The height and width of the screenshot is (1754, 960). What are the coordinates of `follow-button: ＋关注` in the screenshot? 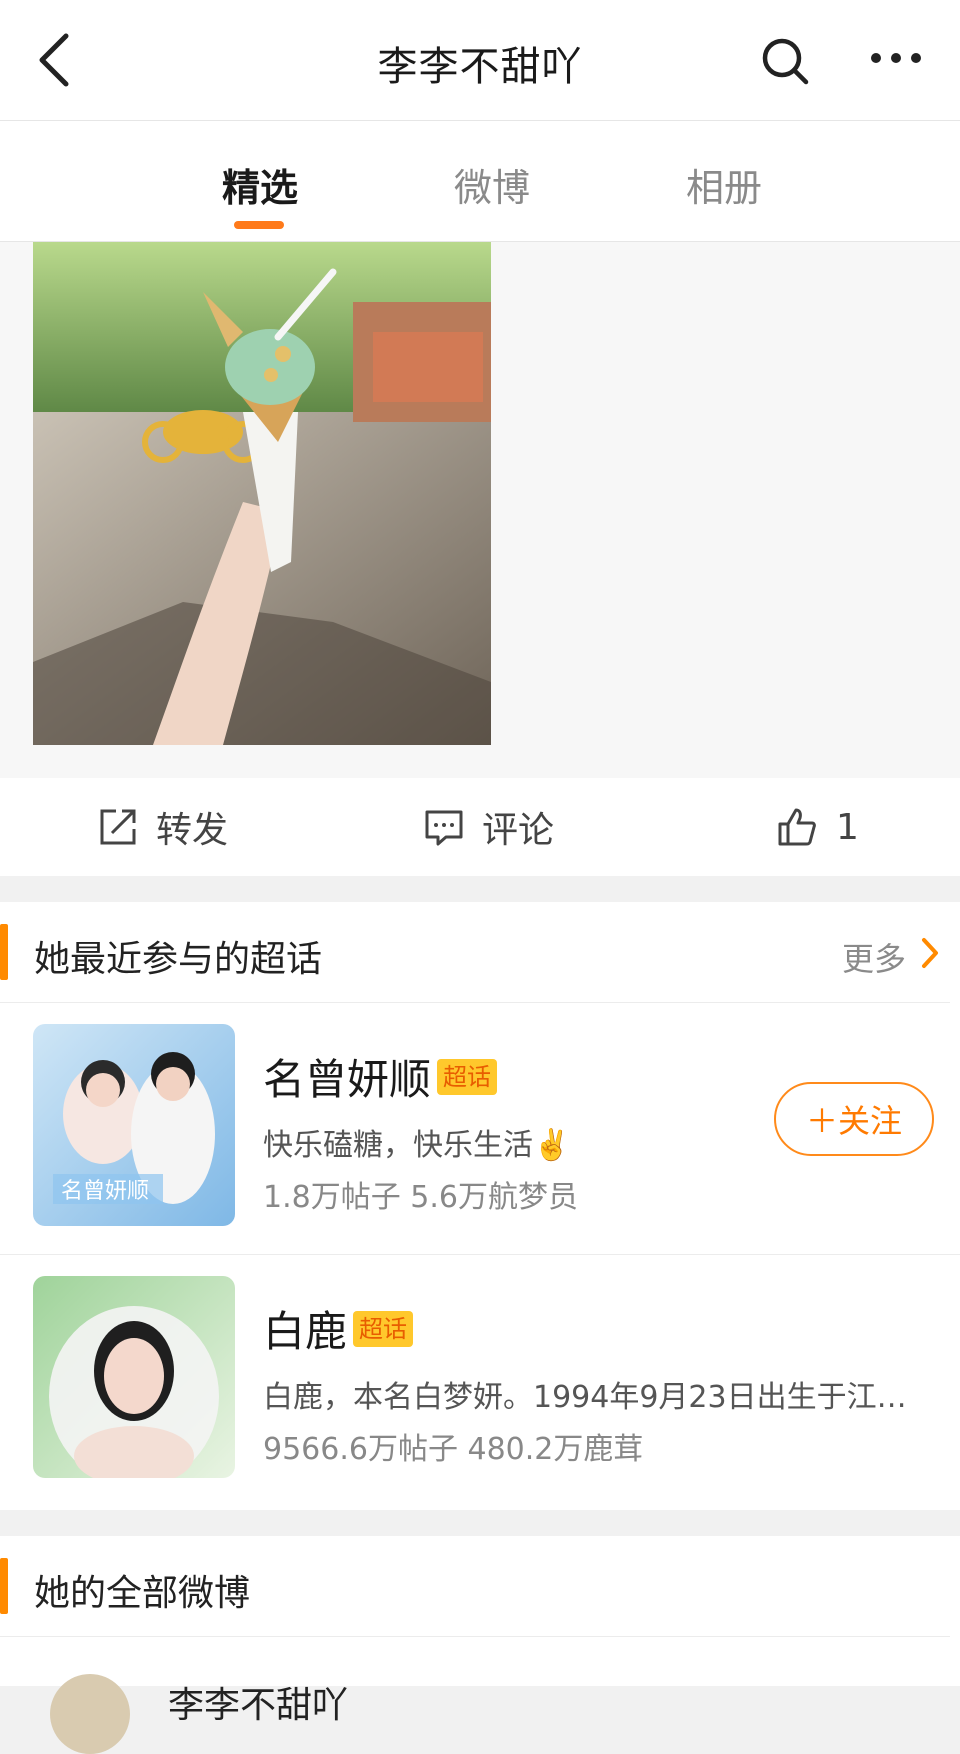 It's located at (854, 1119).